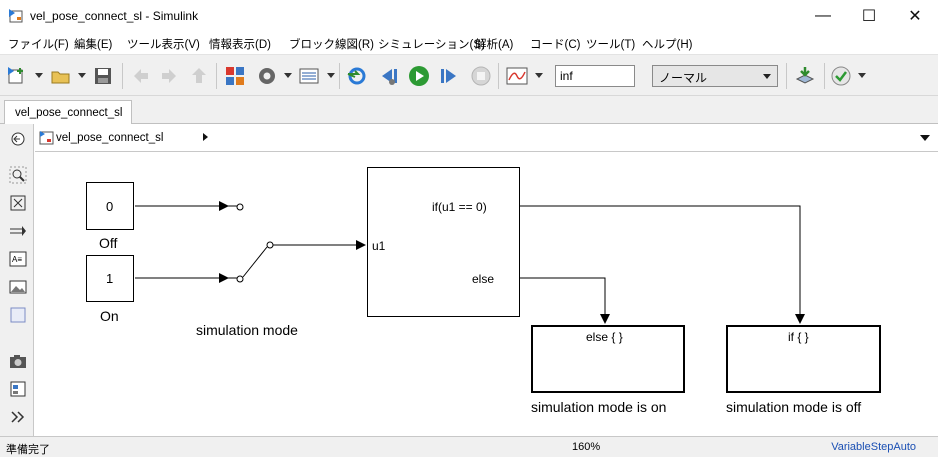  What do you see at coordinates (199, 76) in the screenshot?
I see `up-icon` at bounding box center [199, 76].